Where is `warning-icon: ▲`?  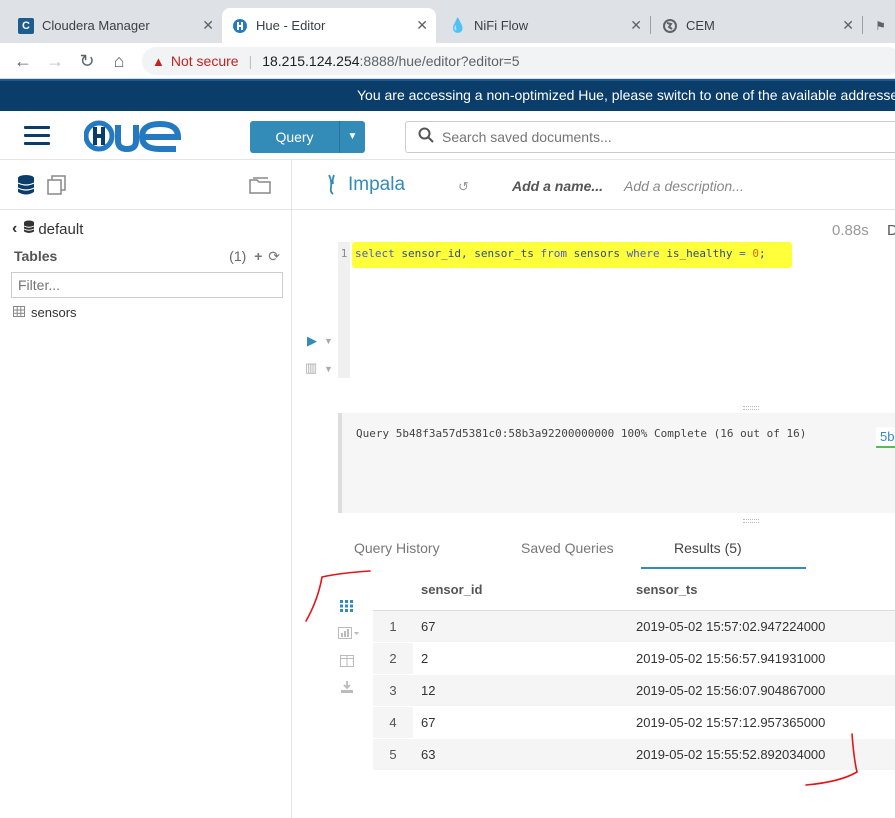 warning-icon: ▲ is located at coordinates (158, 61).